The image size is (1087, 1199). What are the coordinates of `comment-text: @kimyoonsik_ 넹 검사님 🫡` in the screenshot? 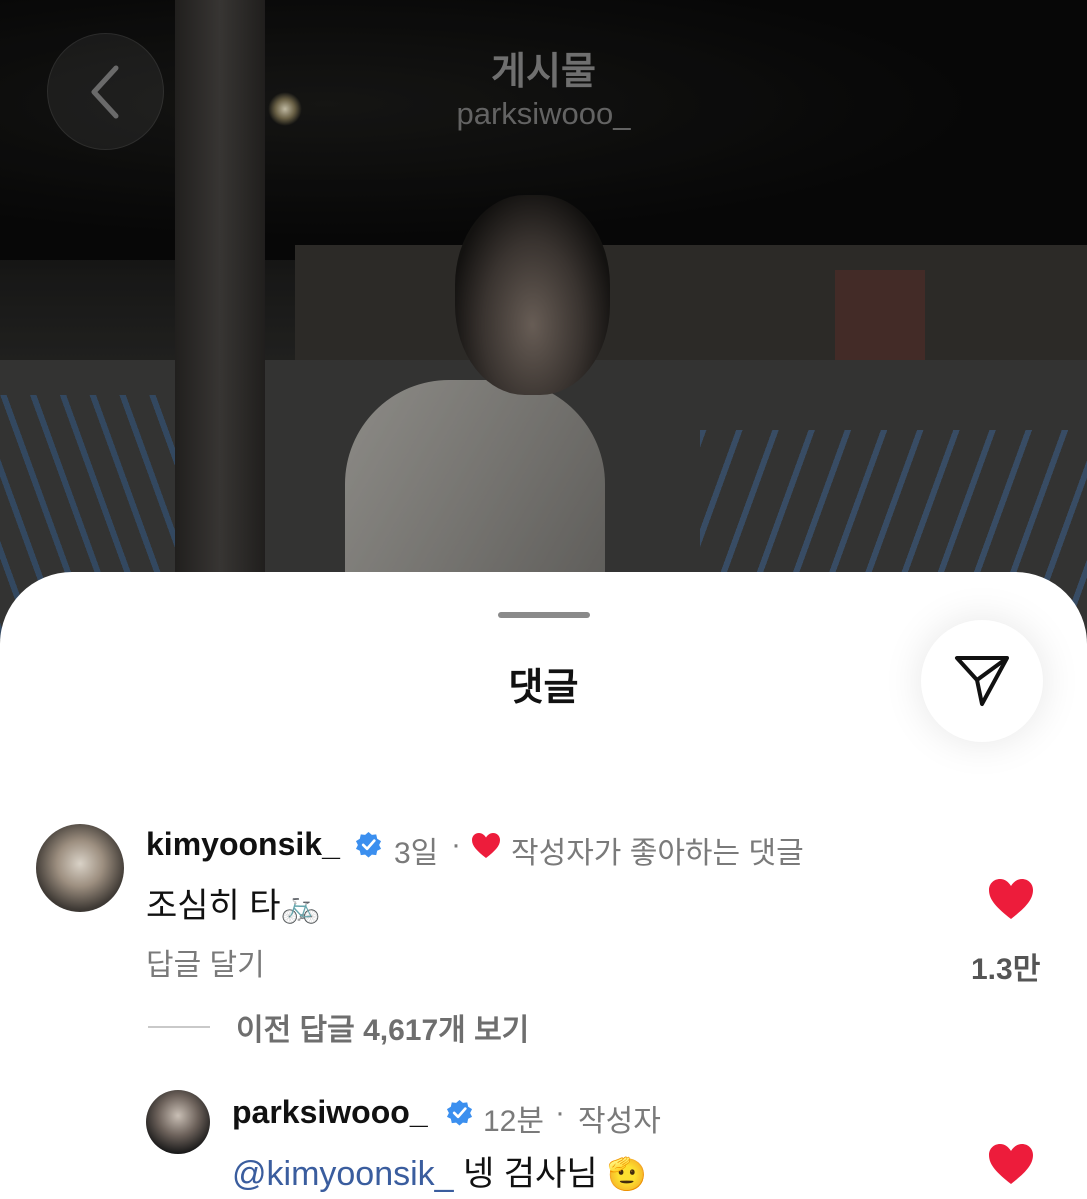 It's located at (439, 1174).